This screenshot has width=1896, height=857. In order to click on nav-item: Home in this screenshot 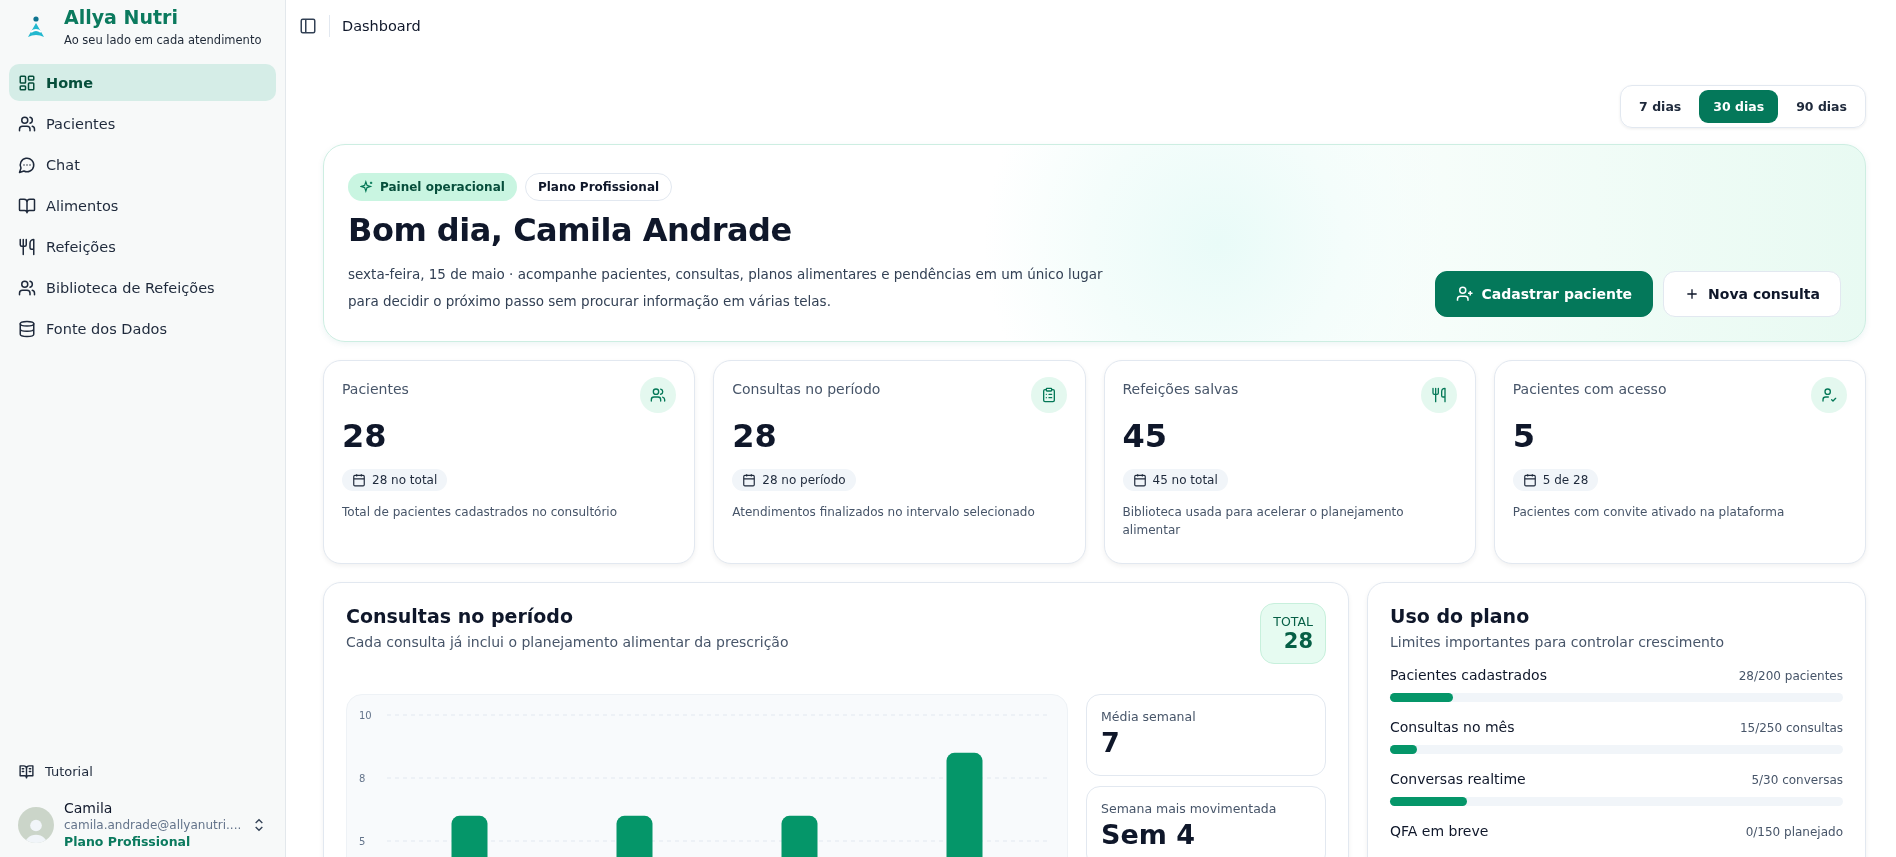, I will do `click(142, 82)`.